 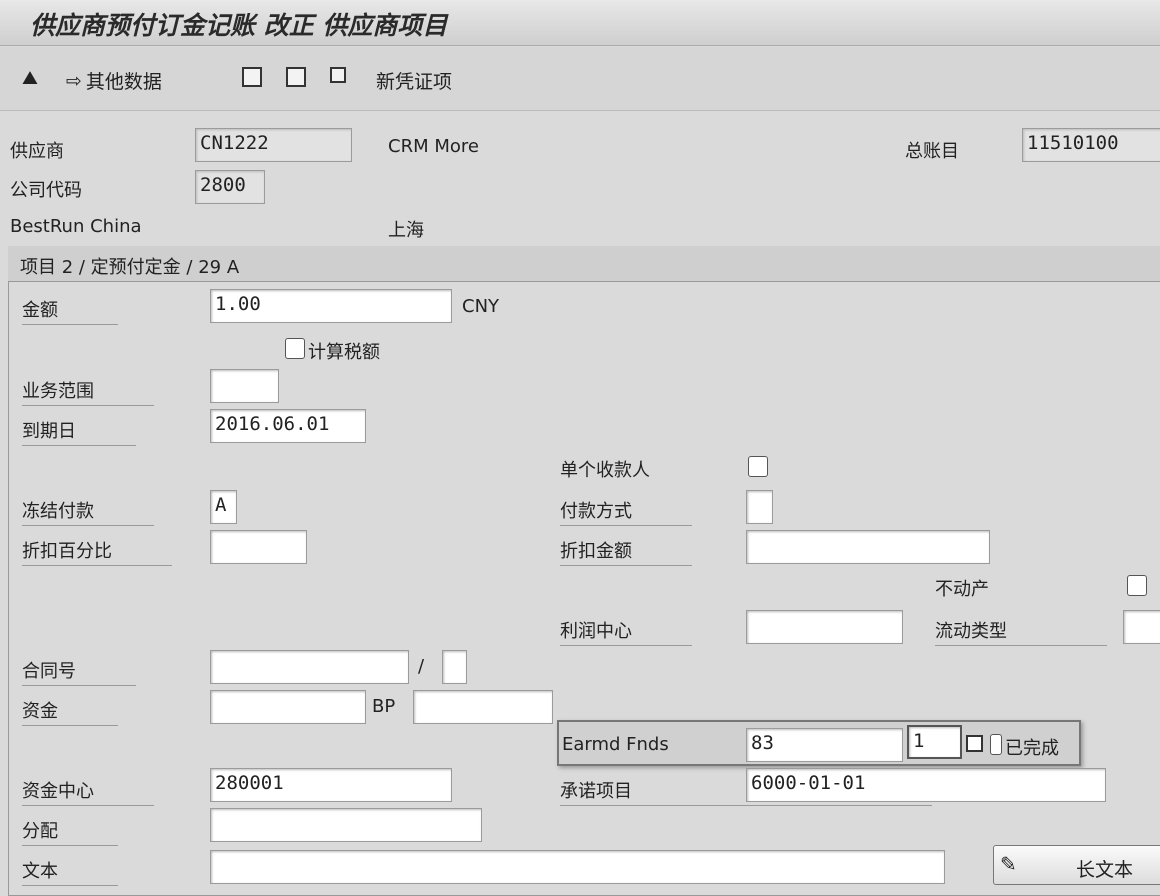 What do you see at coordinates (433, 146) in the screenshot?
I see `vendor-name: CRM More` at bounding box center [433, 146].